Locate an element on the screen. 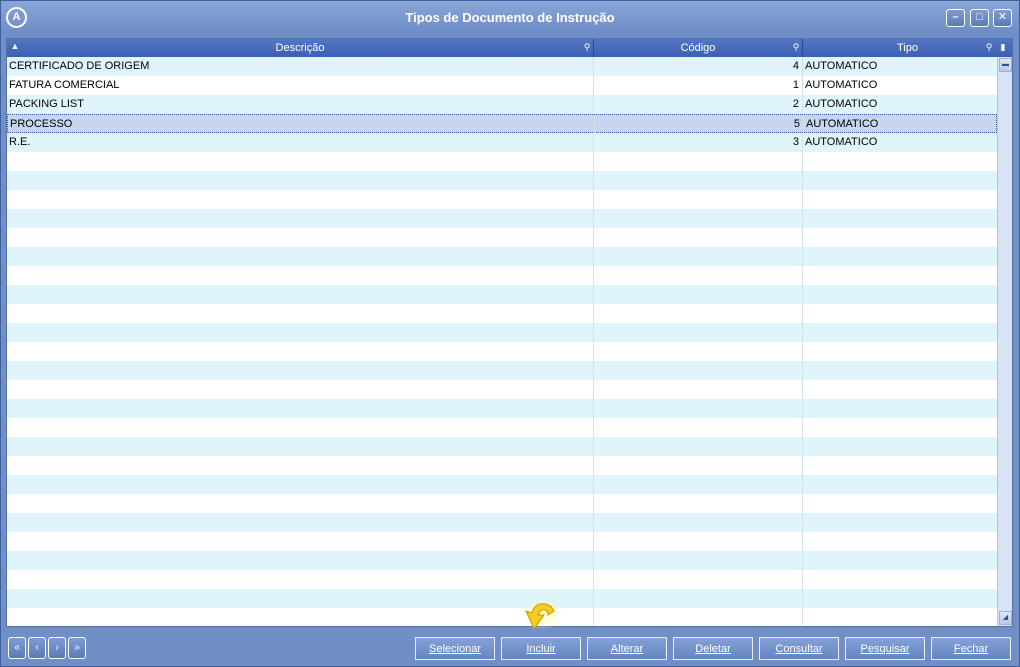 This screenshot has height=667, width=1020. maximize-button: □ is located at coordinates (979, 18).